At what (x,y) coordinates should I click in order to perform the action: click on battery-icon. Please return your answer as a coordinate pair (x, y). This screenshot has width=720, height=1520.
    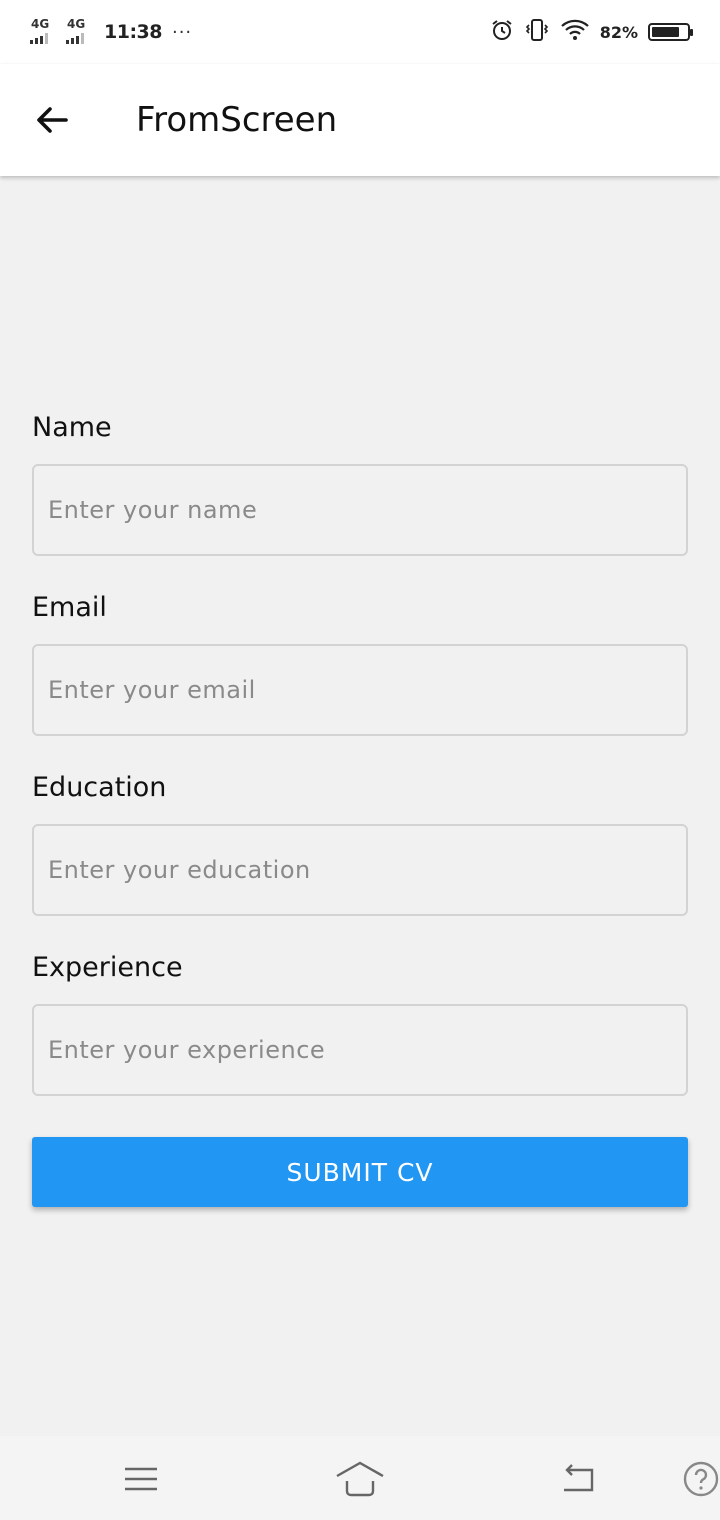
    Looking at the image, I should click on (670, 32).